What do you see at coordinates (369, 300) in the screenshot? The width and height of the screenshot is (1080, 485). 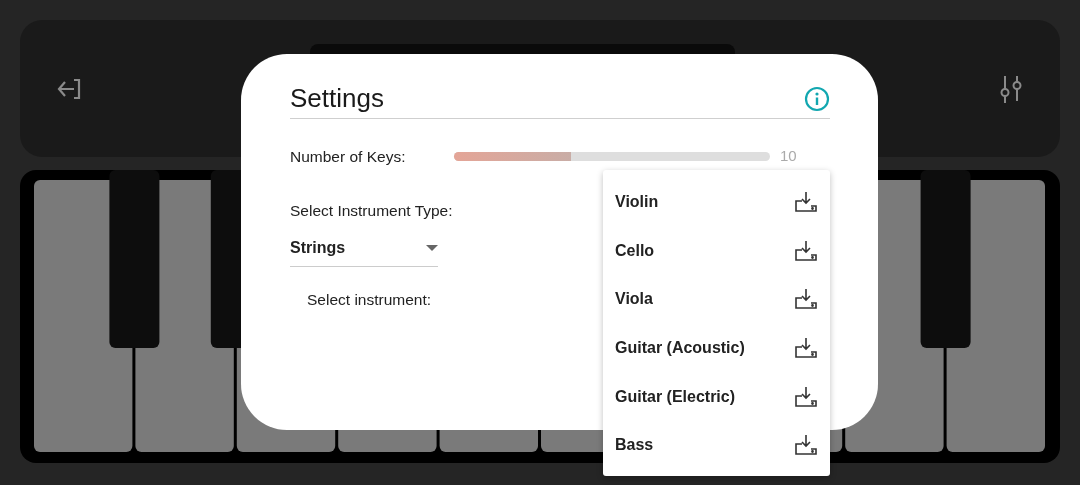 I see `instrument-label: Select instrument:` at bounding box center [369, 300].